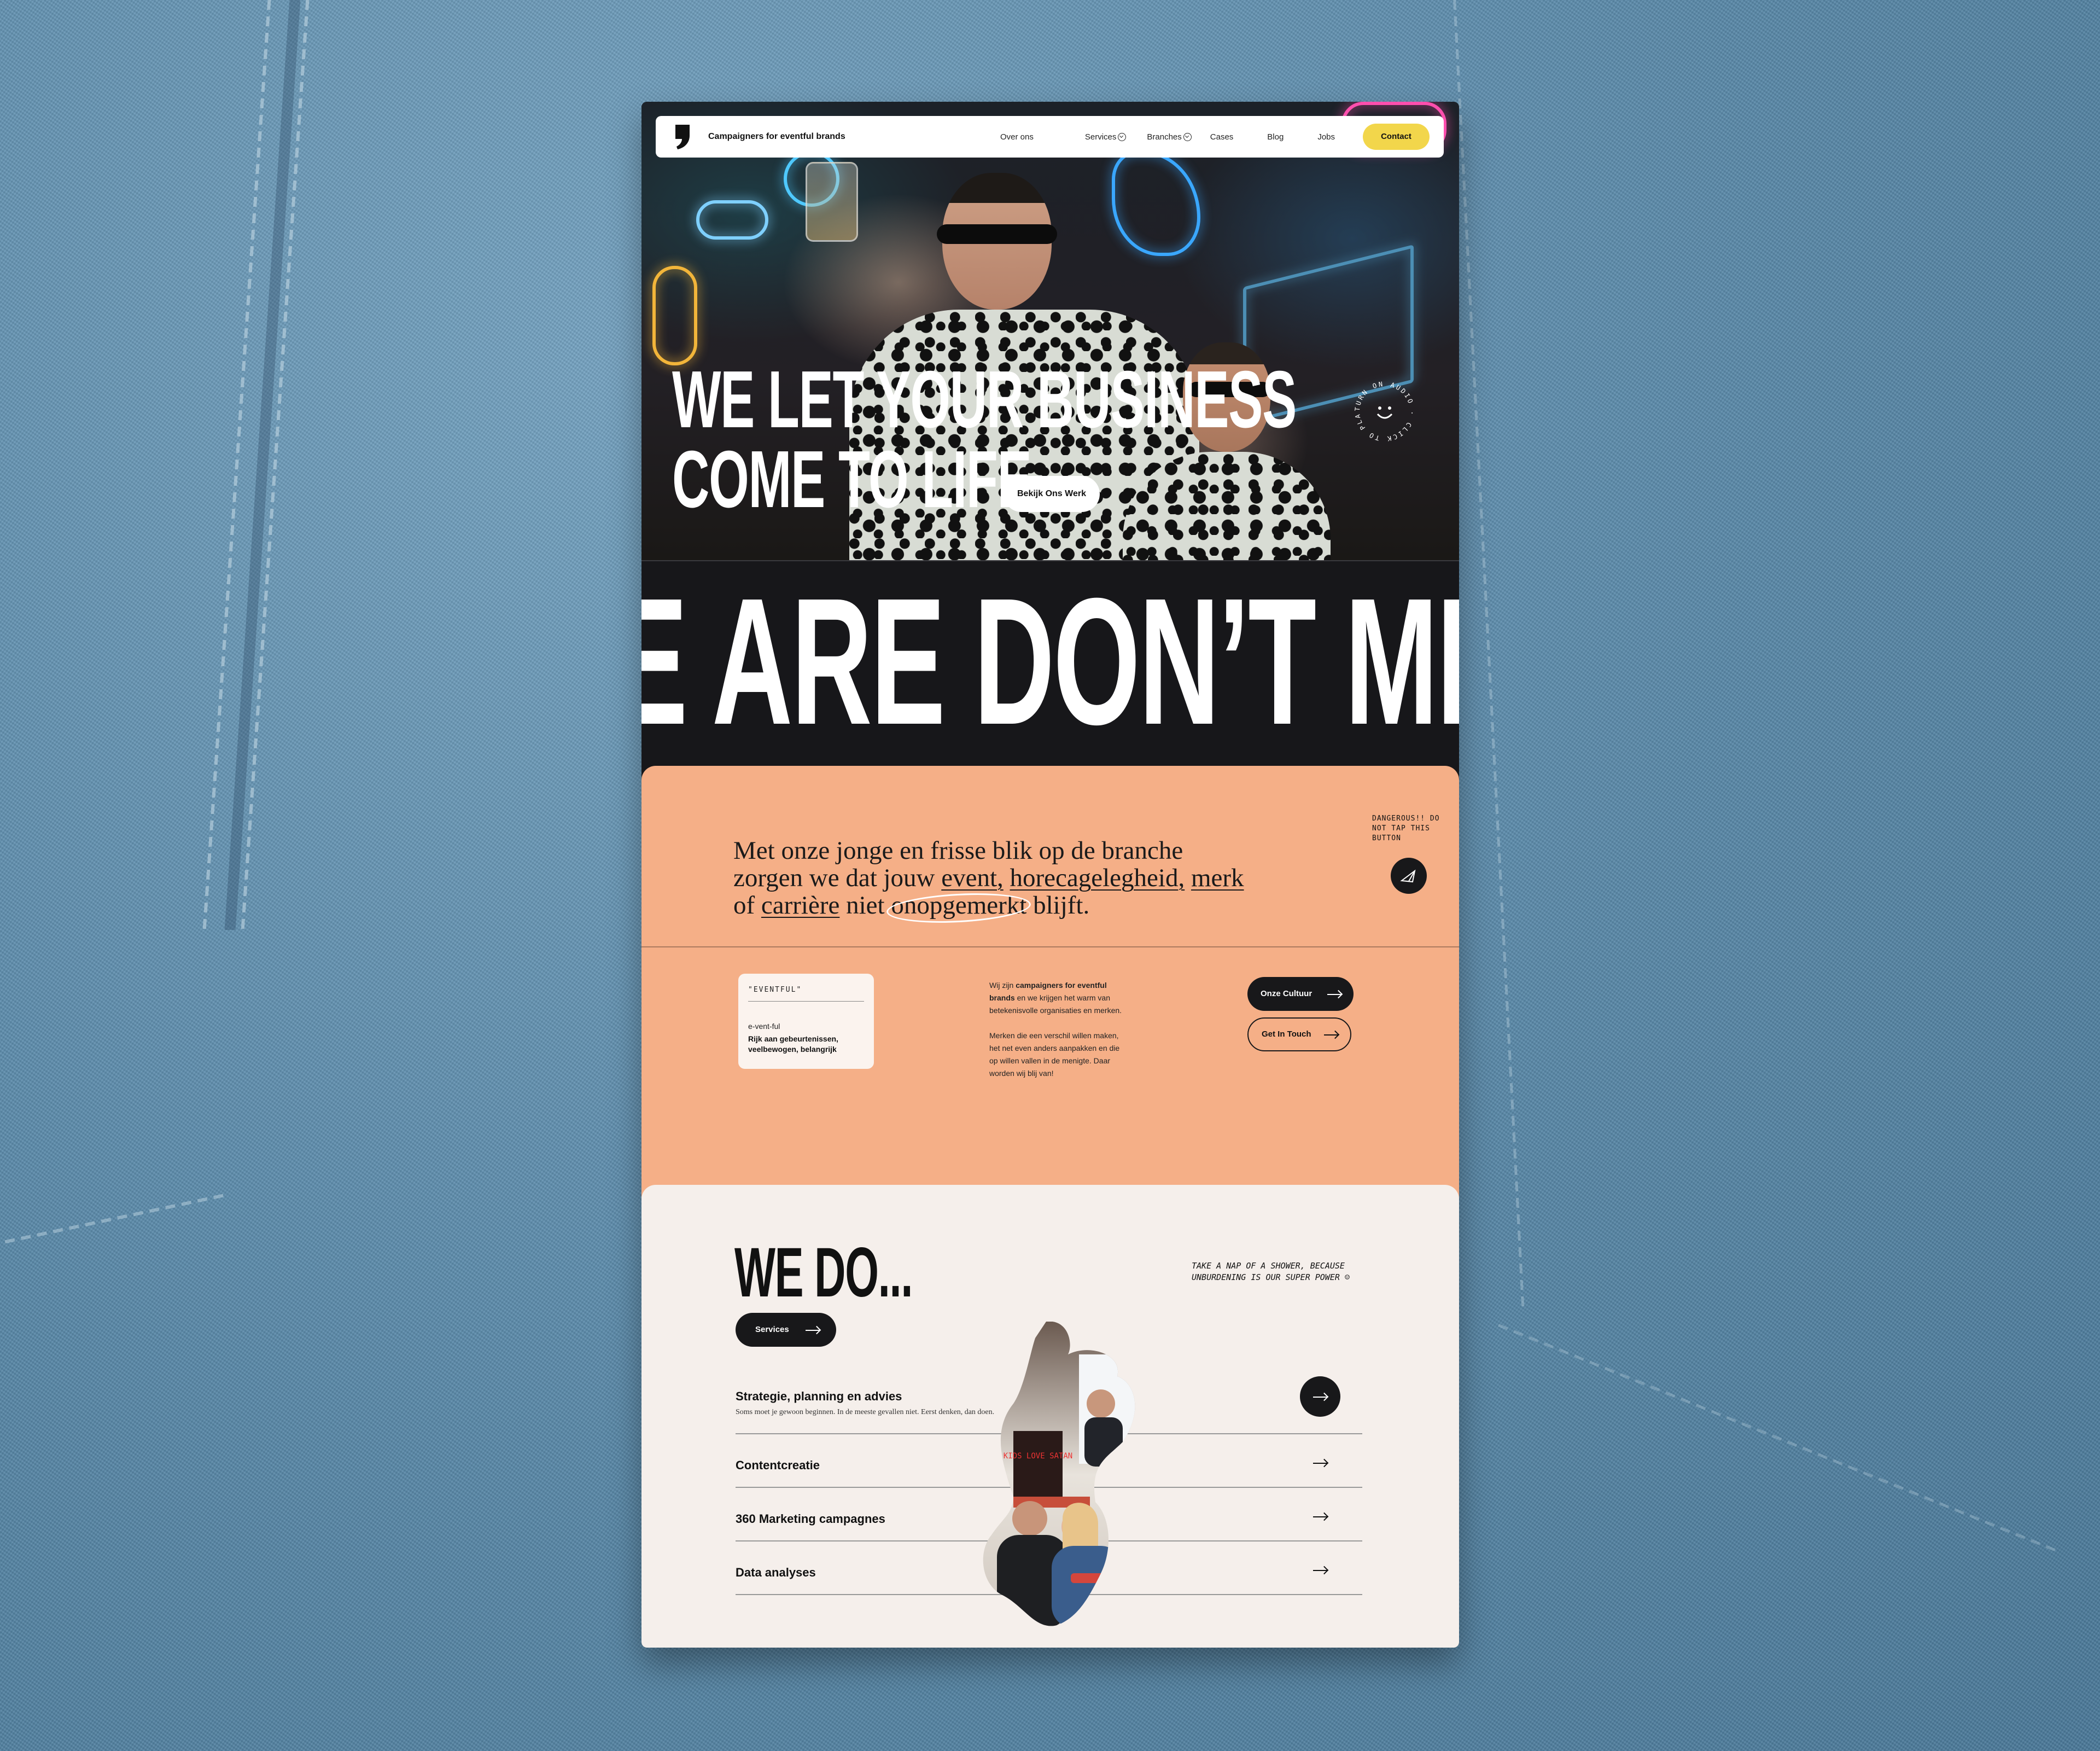 The height and width of the screenshot is (1751, 2100). I want to click on contact-button: Contact, so click(1396, 137).